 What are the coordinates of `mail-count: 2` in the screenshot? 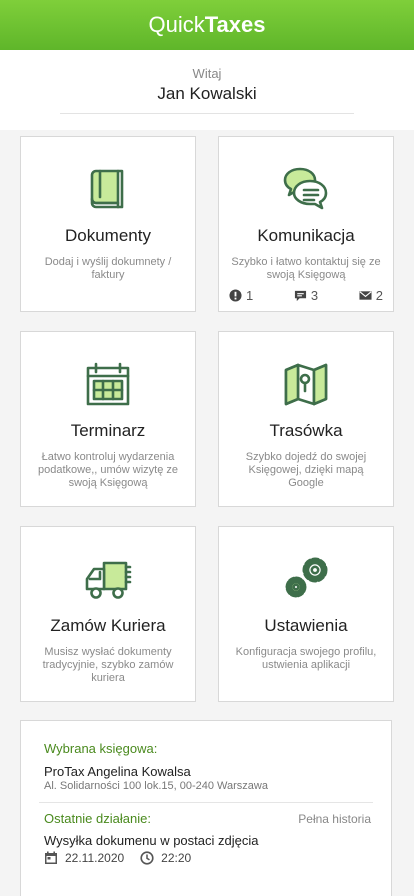 It's located at (379, 295).